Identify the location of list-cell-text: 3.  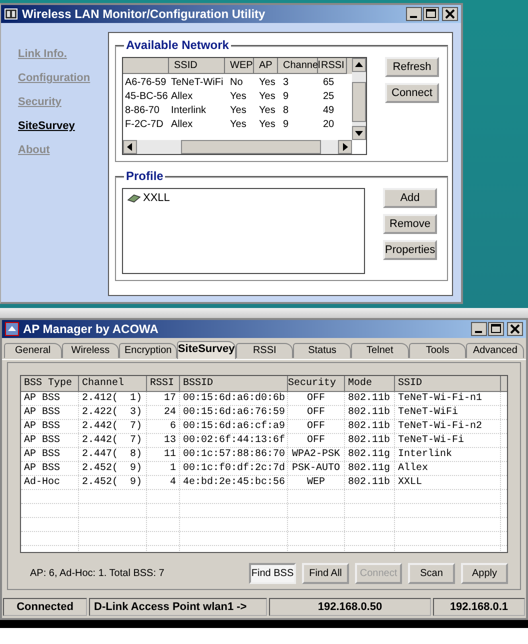
(286, 83).